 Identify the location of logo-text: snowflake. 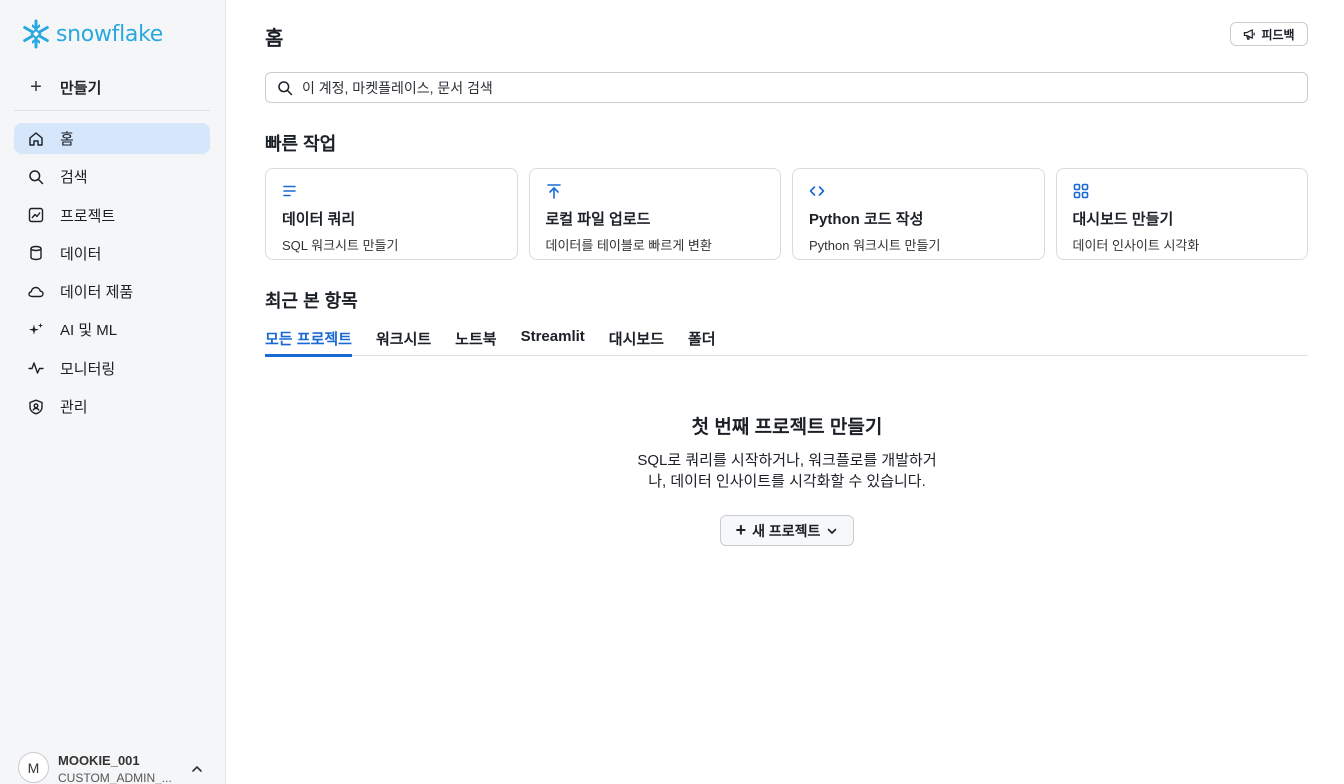
(109, 34).